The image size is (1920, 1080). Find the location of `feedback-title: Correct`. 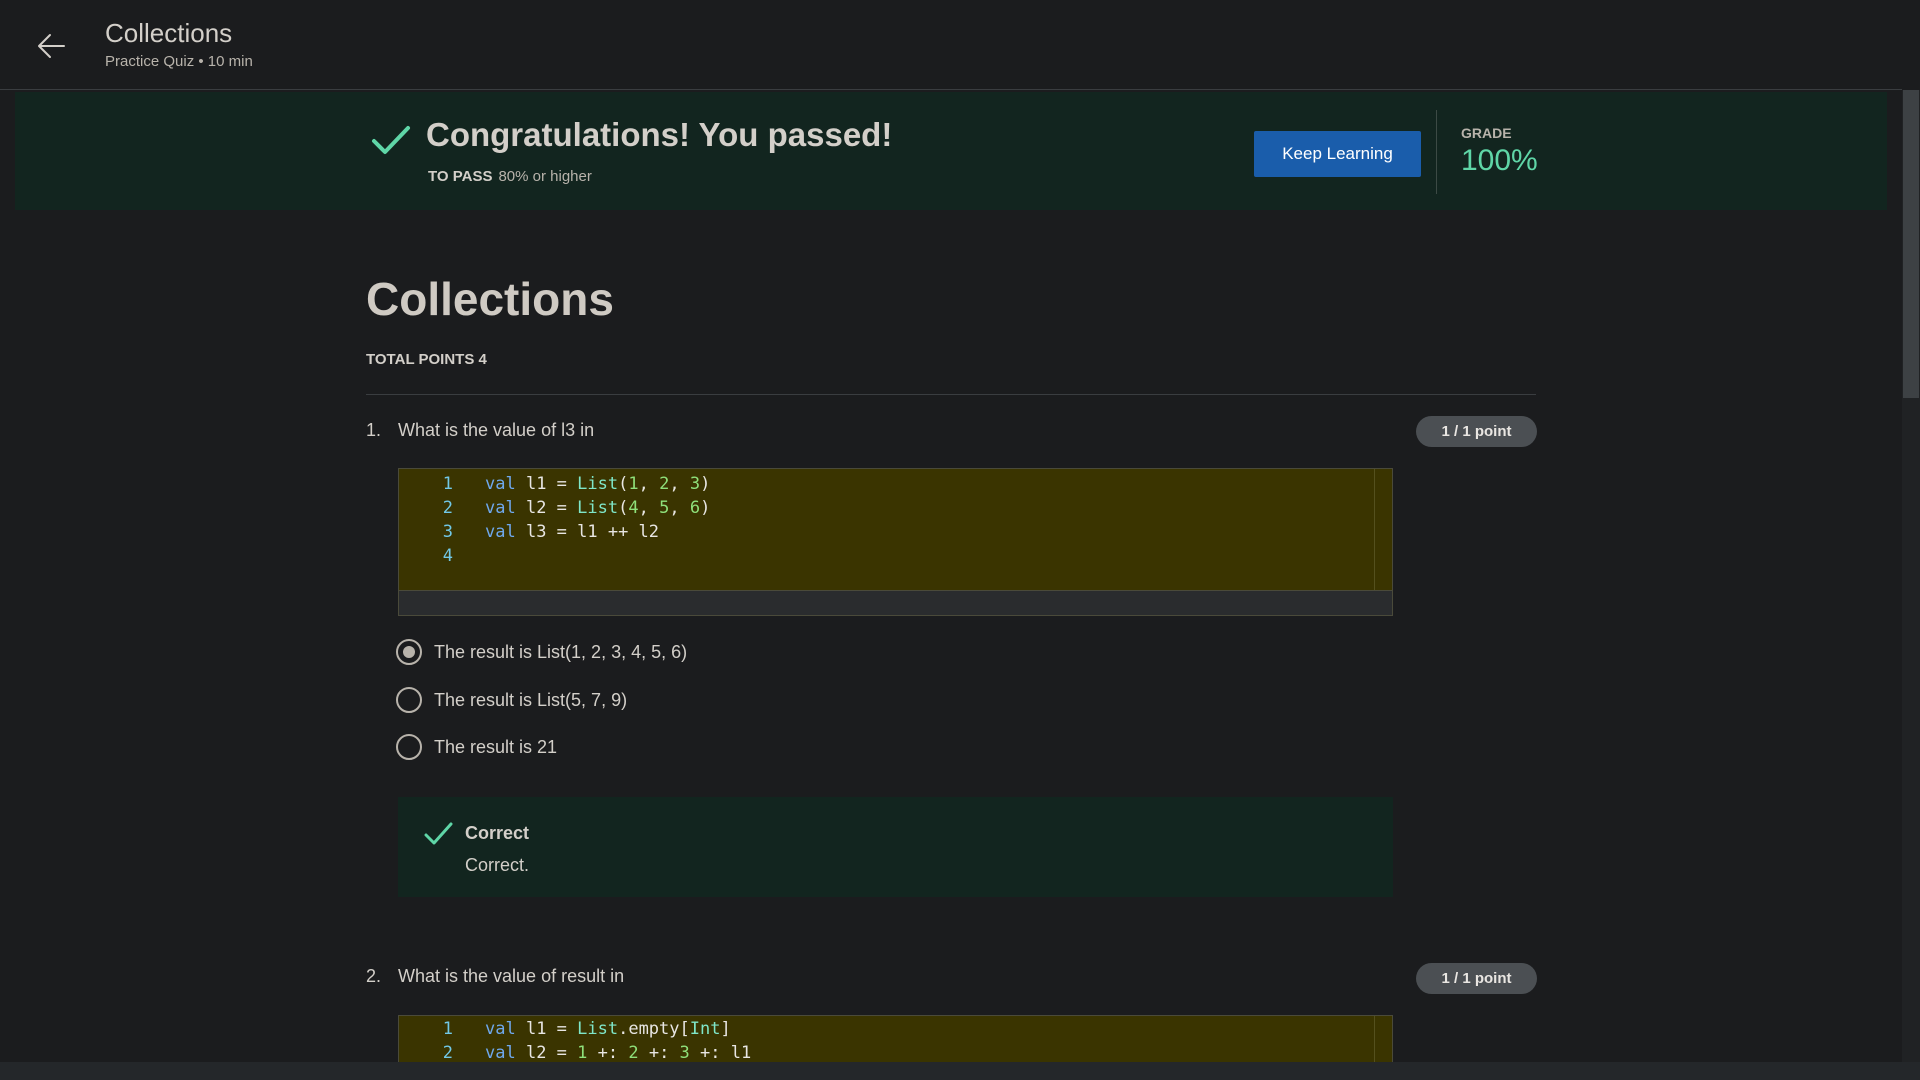

feedback-title: Correct is located at coordinates (497, 833).